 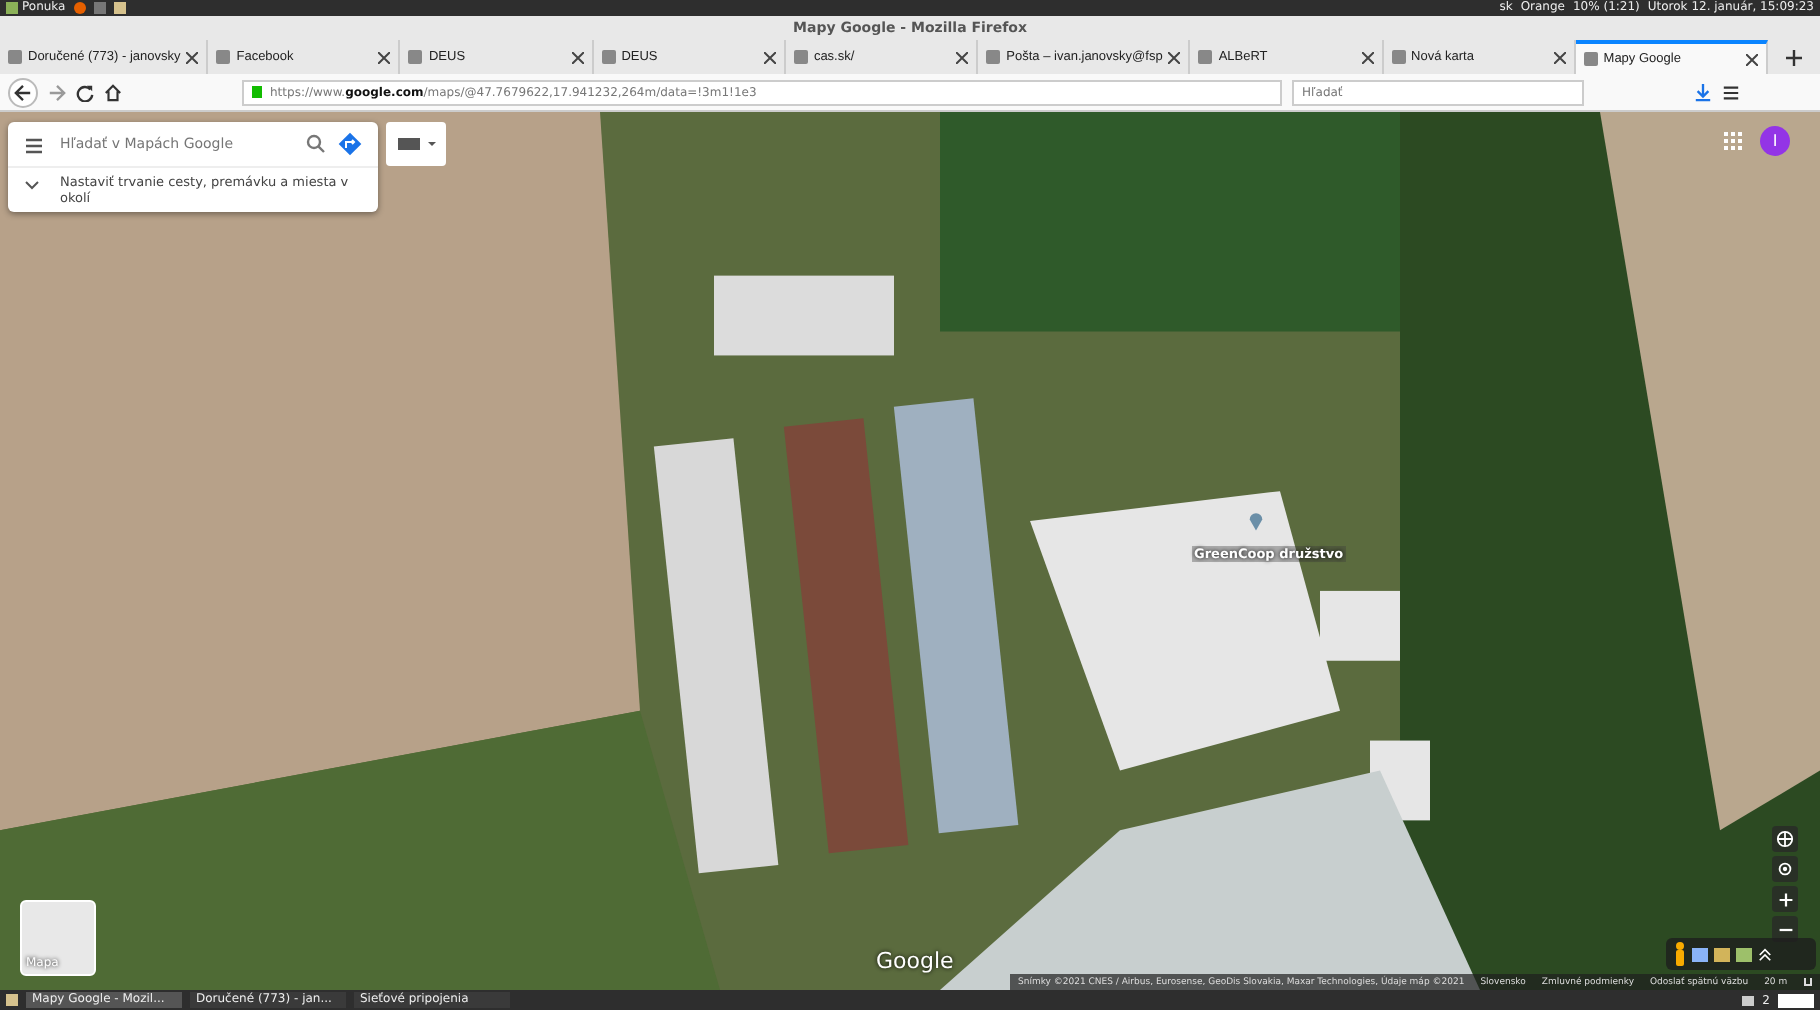 What do you see at coordinates (1703, 92) in the screenshot?
I see `download-icon` at bounding box center [1703, 92].